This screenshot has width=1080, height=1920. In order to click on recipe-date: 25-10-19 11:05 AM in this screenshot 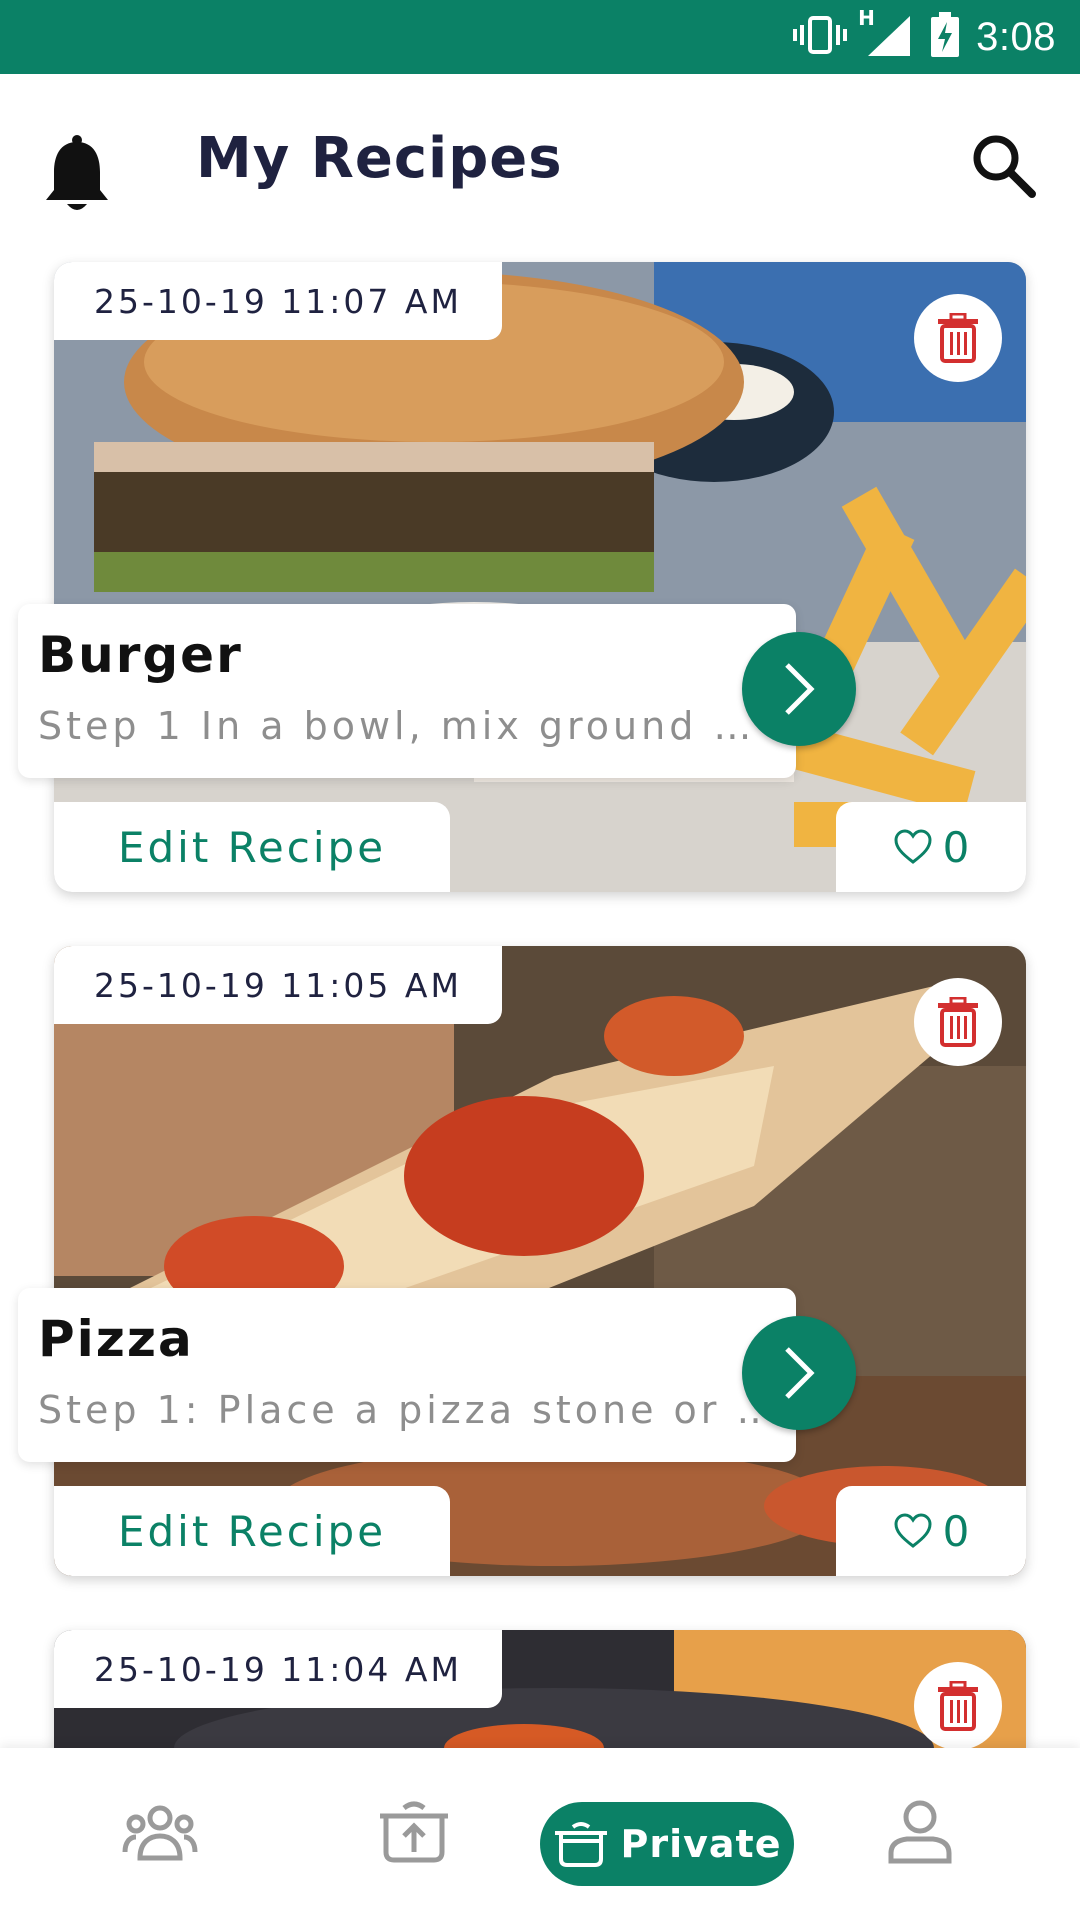, I will do `click(278, 985)`.